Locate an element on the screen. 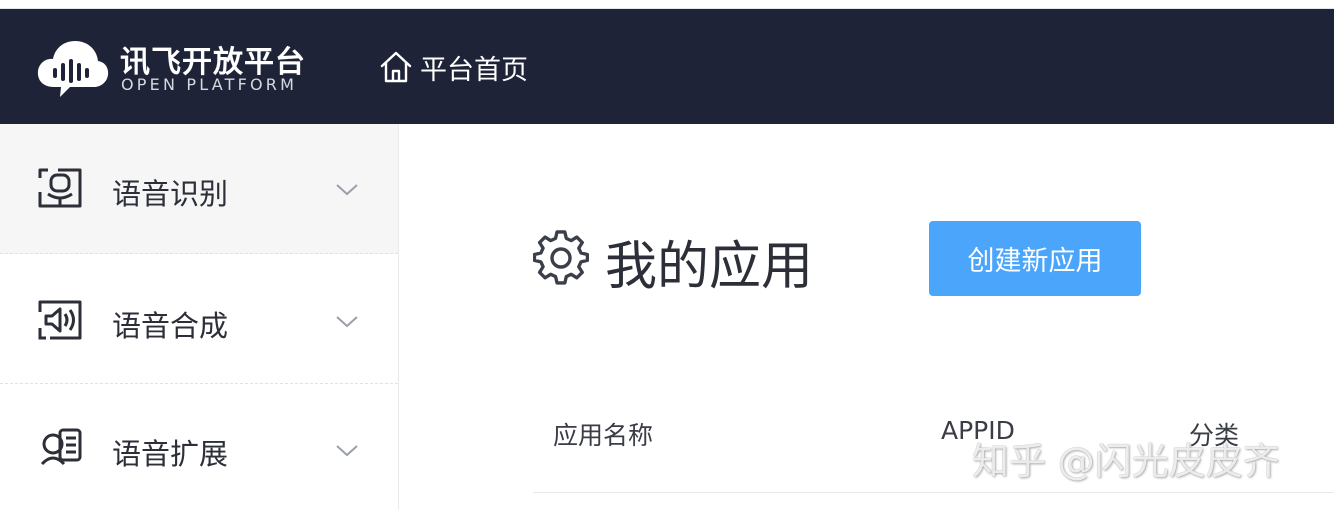 This screenshot has width=1334, height=510. table-divider is located at coordinates (933, 492).